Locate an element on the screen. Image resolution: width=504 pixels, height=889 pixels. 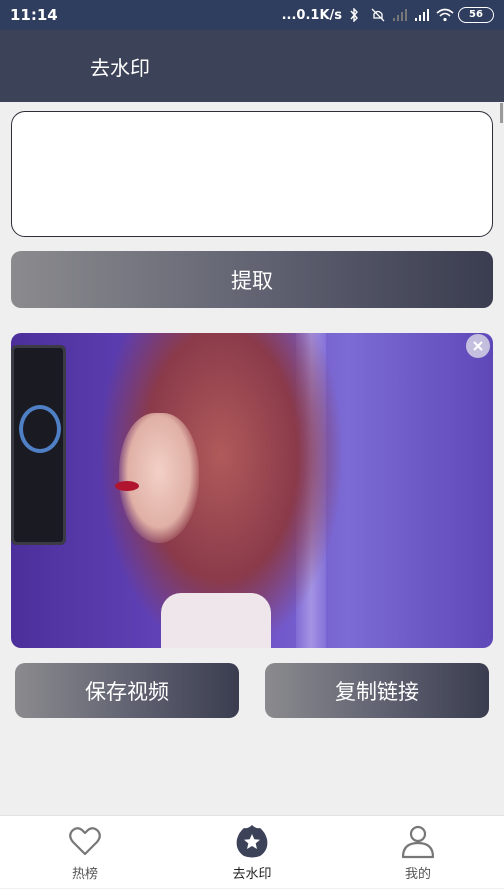
tab-label: 去水印 is located at coordinates (252, 874).